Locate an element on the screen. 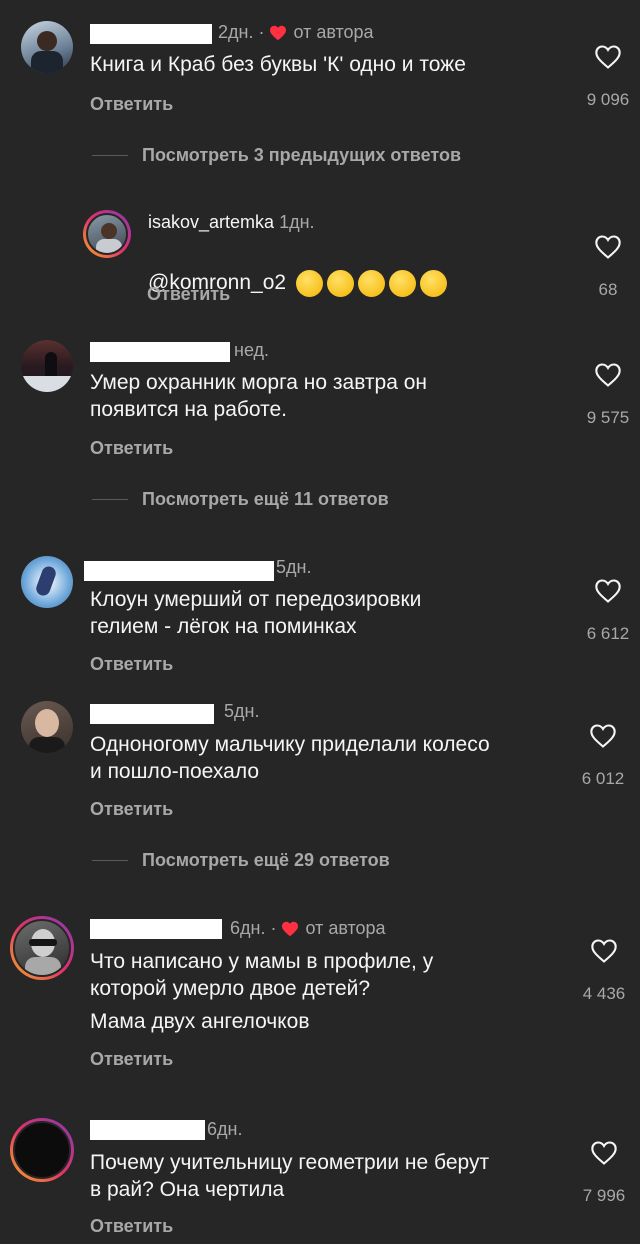 Image resolution: width=640 pixels, height=1244 pixels. like-button: 6 012 is located at coordinates (603, 756).